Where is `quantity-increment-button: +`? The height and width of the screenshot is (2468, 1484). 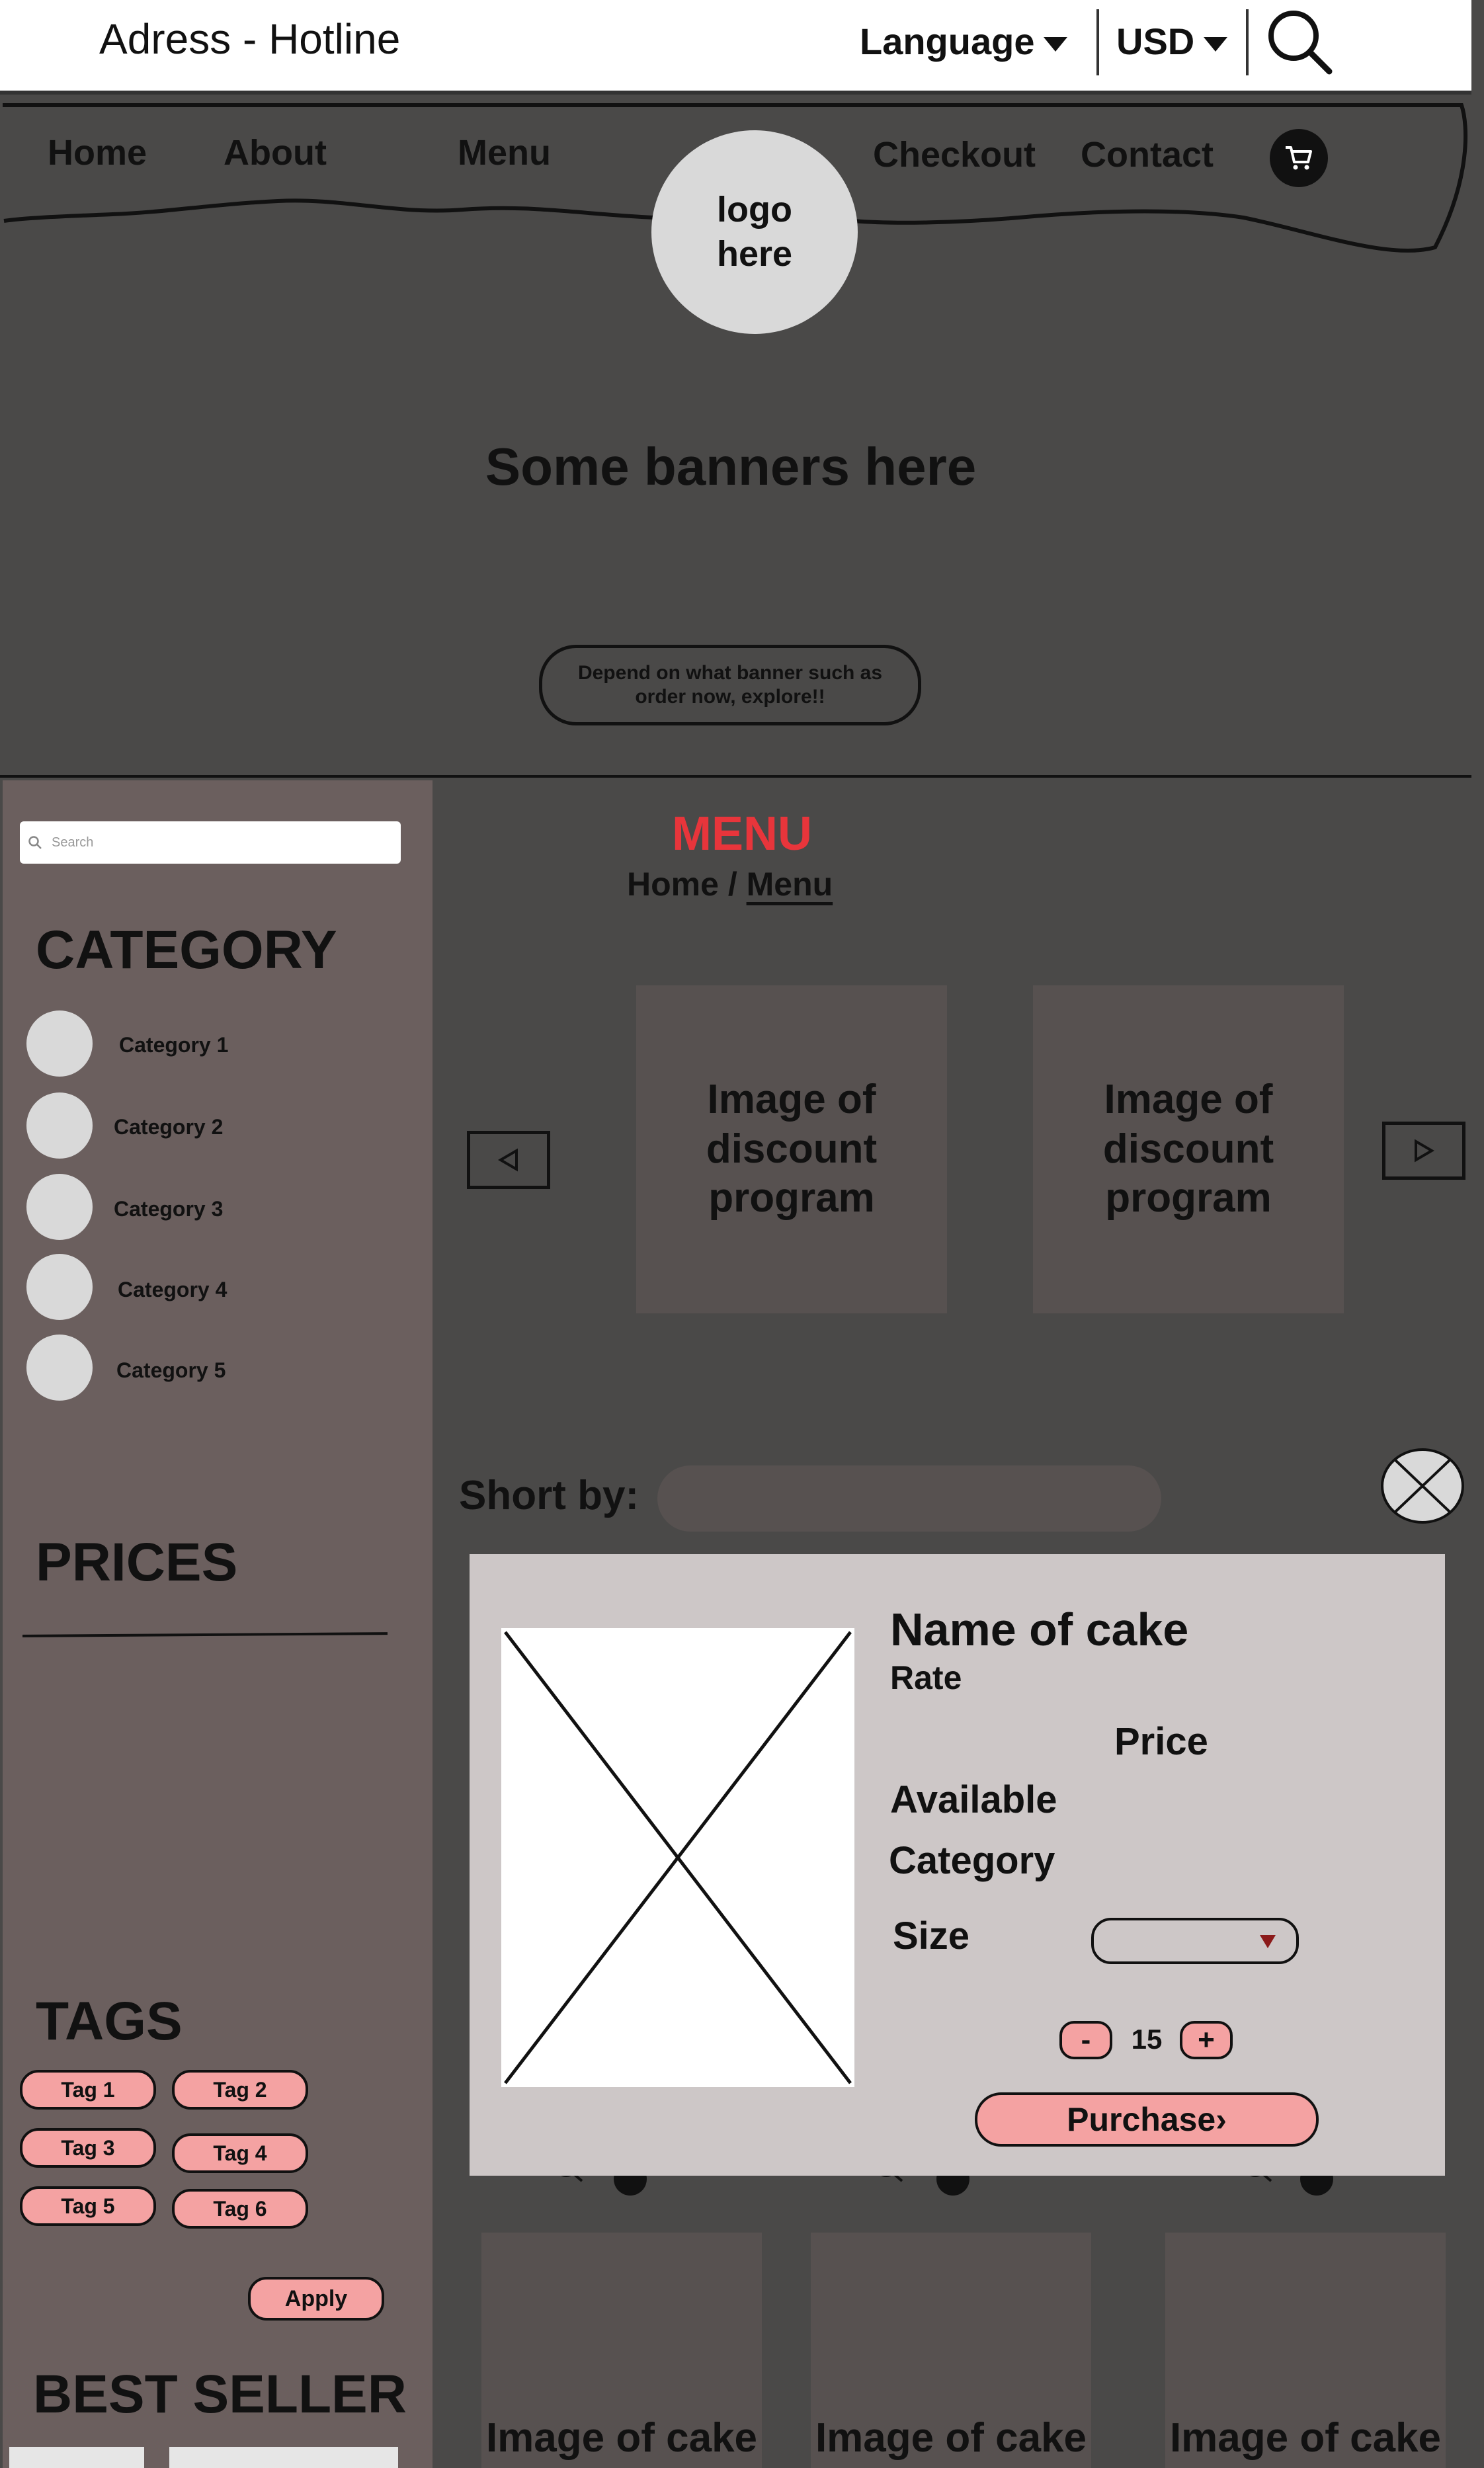 quantity-increment-button: + is located at coordinates (1206, 2040).